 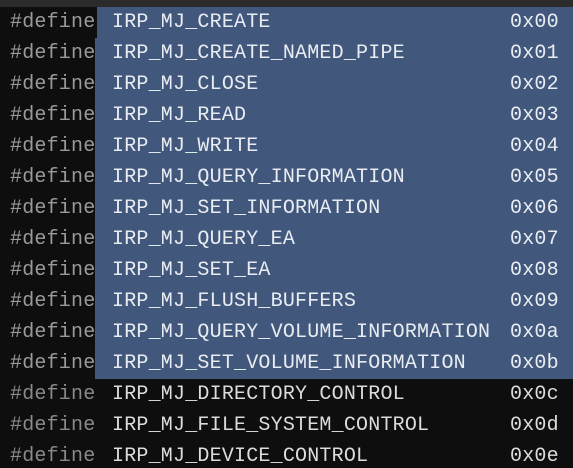 I want to click on constant-value: 0x0e, so click(x=534, y=456).